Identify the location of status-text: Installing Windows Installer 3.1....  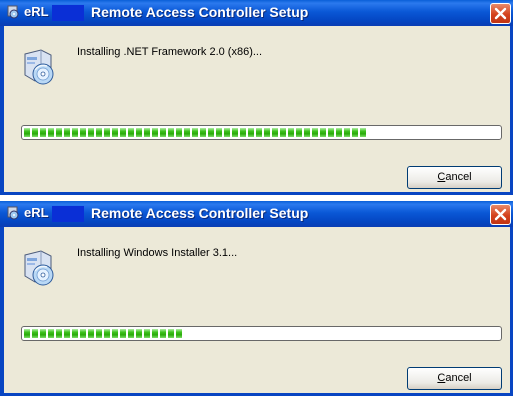
(157, 253).